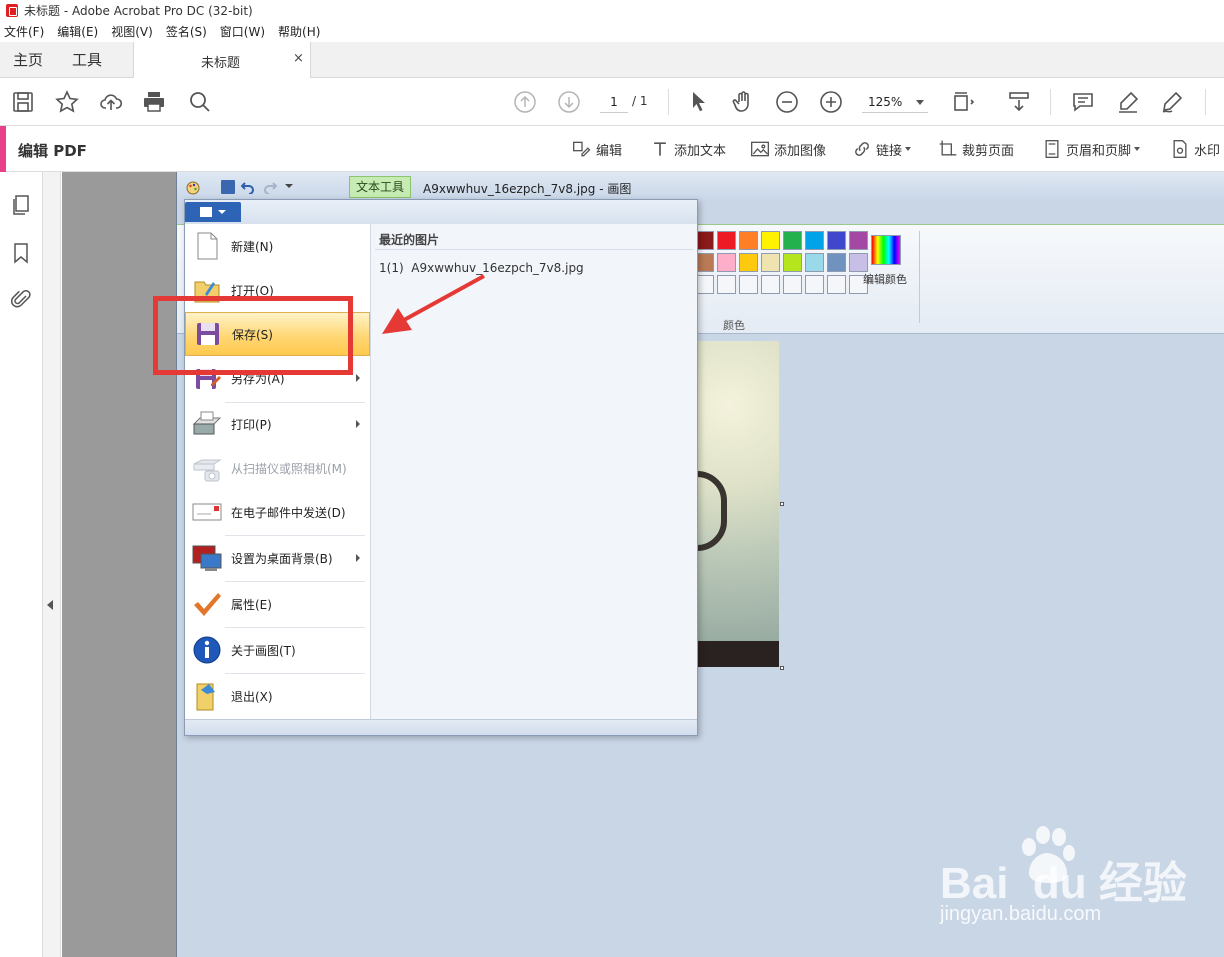 Image resolution: width=1224 pixels, height=957 pixels. What do you see at coordinates (21, 205) in the screenshot?
I see `pages-thumbnail-icon` at bounding box center [21, 205].